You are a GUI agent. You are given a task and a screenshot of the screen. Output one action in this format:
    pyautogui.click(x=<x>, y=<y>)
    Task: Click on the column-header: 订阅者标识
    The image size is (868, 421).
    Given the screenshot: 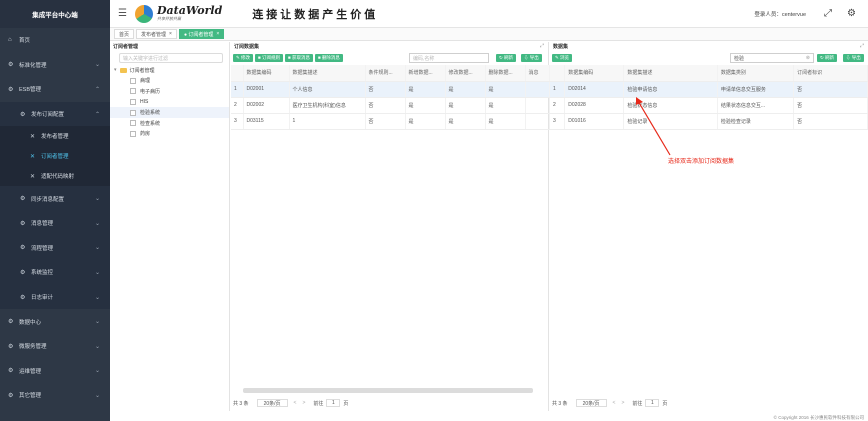 What is the action you would take?
    pyautogui.click(x=830, y=73)
    